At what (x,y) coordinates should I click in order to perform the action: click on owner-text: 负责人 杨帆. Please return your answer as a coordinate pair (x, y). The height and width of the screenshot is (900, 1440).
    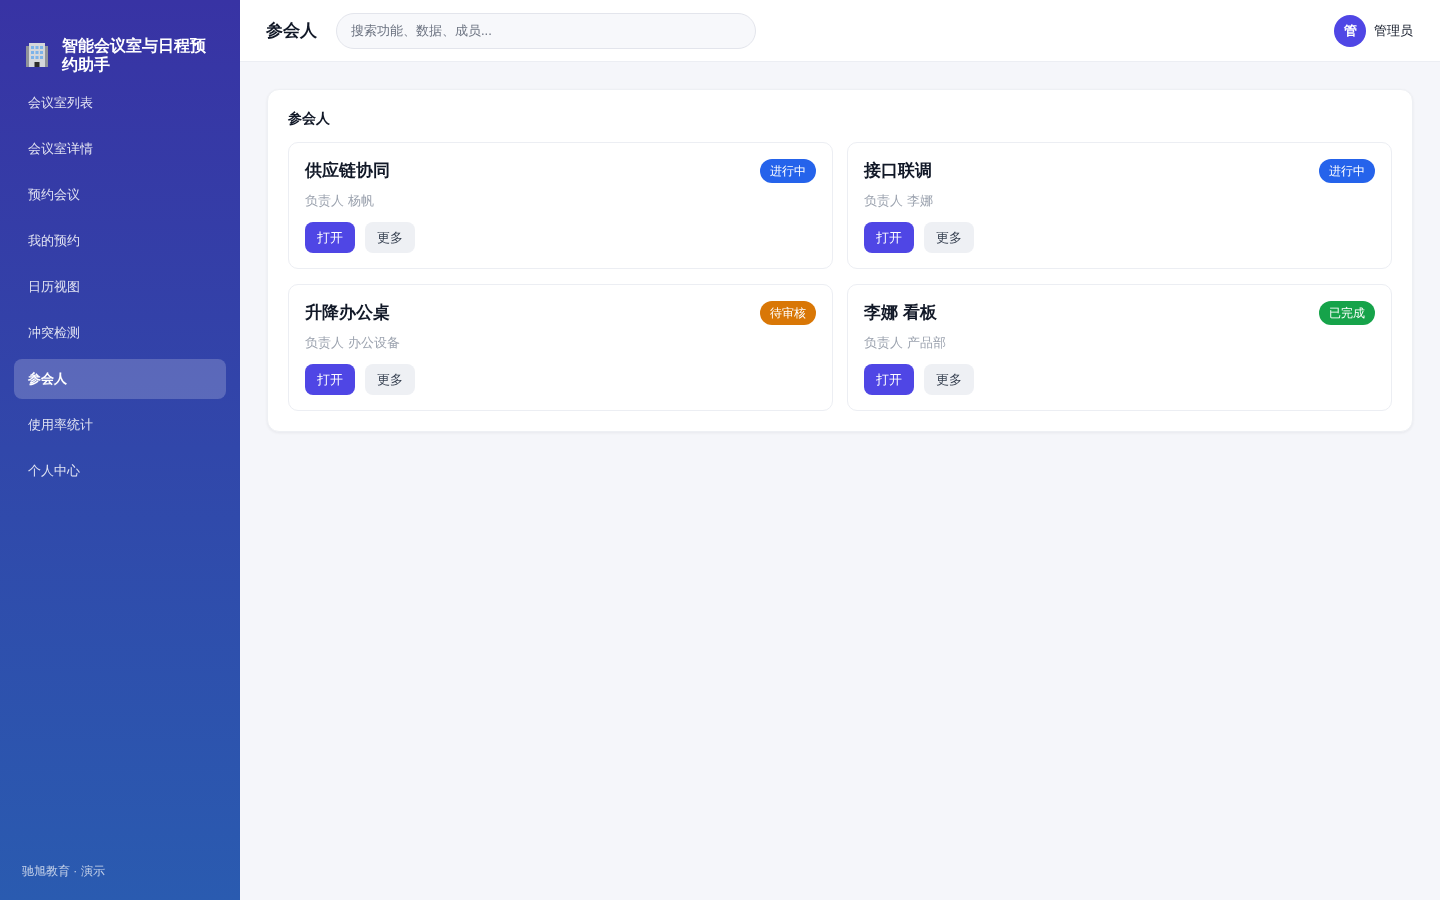
    Looking at the image, I should click on (340, 201).